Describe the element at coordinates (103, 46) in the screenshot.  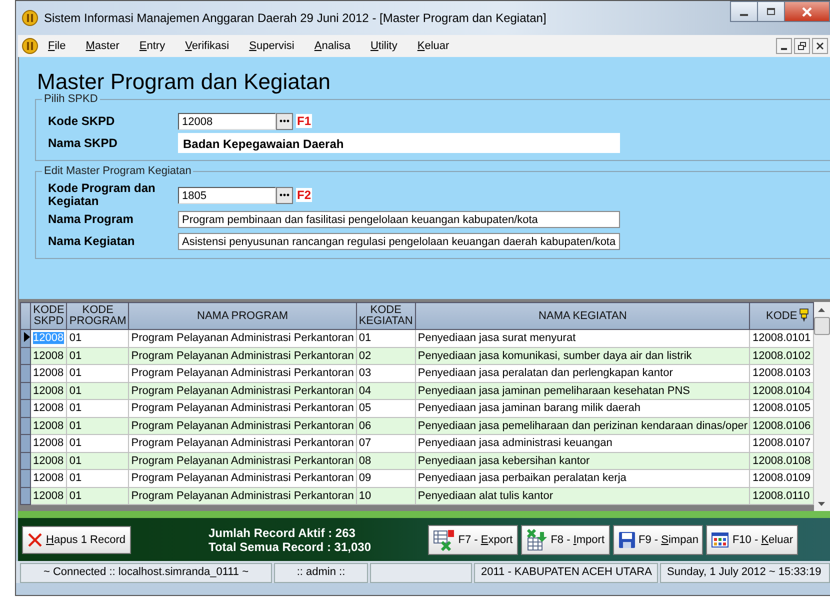
I see `menu-item: Master` at that location.